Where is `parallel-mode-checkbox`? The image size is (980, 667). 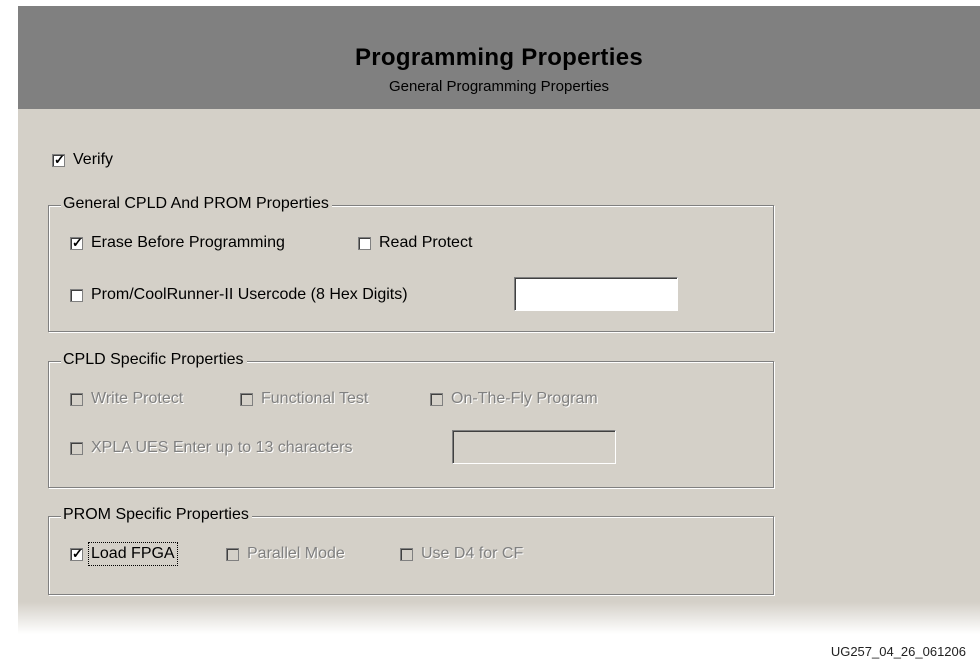 parallel-mode-checkbox is located at coordinates (232, 554).